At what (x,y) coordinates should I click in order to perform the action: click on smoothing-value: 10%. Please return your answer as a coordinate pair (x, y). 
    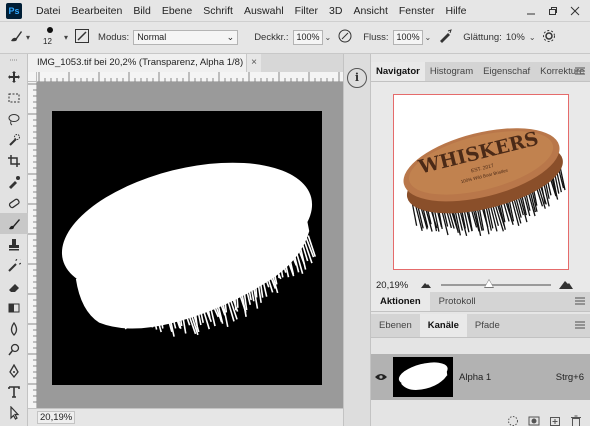
    Looking at the image, I should click on (515, 37).